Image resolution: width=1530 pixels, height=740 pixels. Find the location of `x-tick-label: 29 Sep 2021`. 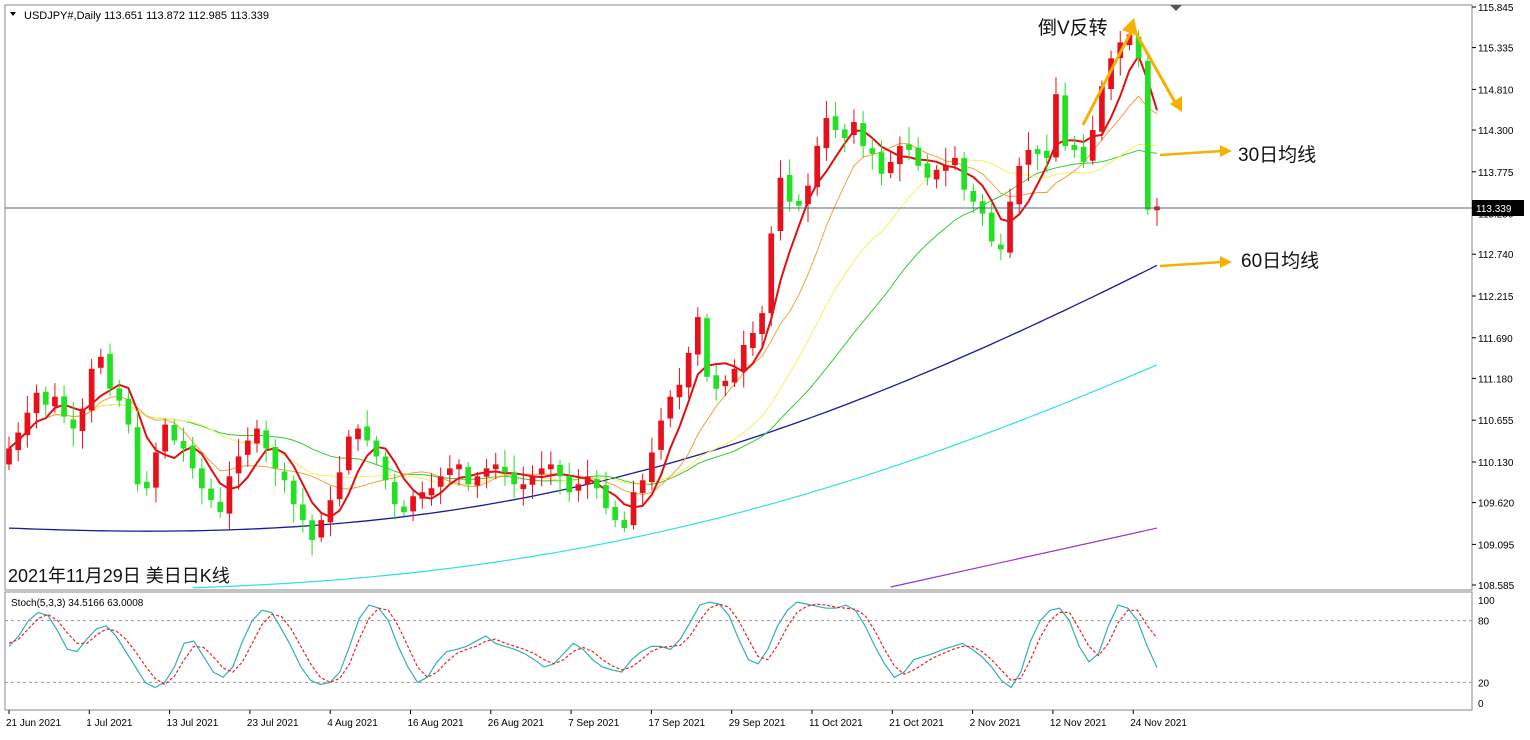

x-tick-label: 29 Sep 2021 is located at coordinates (757, 723).